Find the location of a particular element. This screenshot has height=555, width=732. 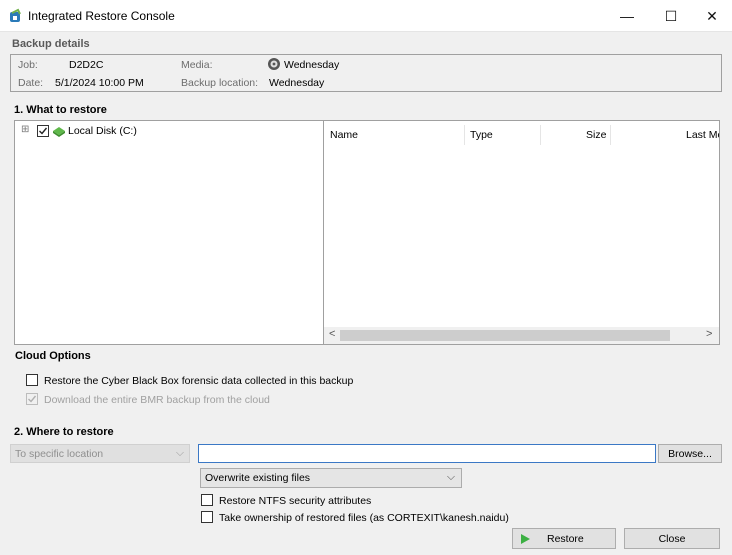

backup-location-value: Wednesday is located at coordinates (297, 83).